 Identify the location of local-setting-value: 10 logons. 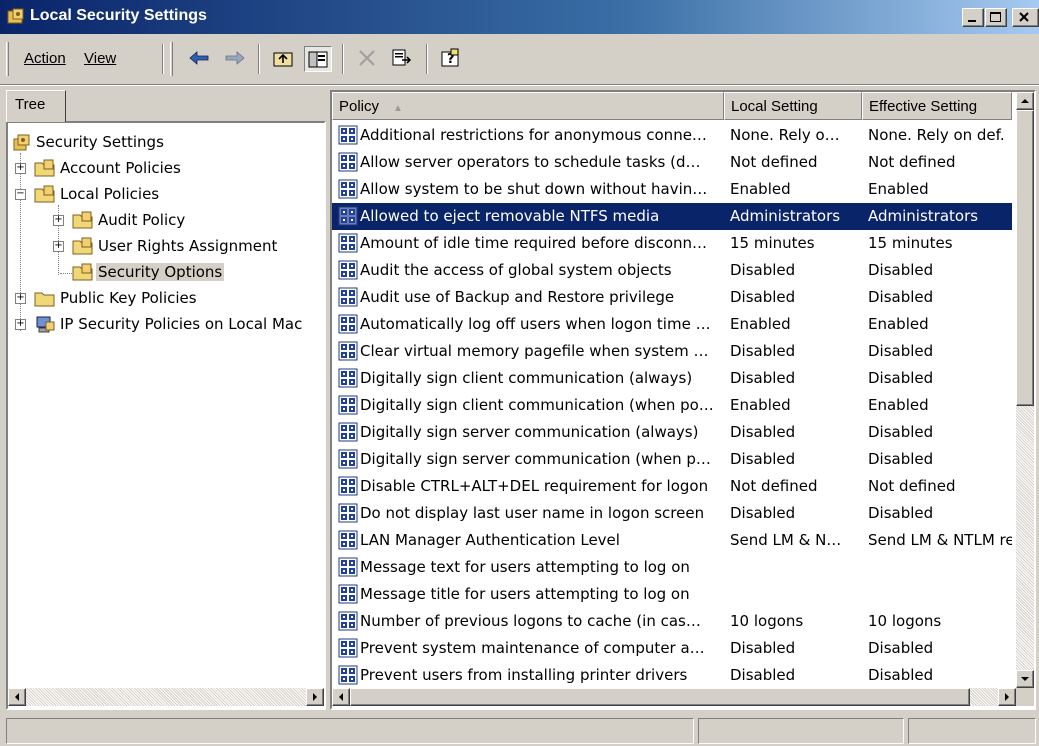
(767, 621).